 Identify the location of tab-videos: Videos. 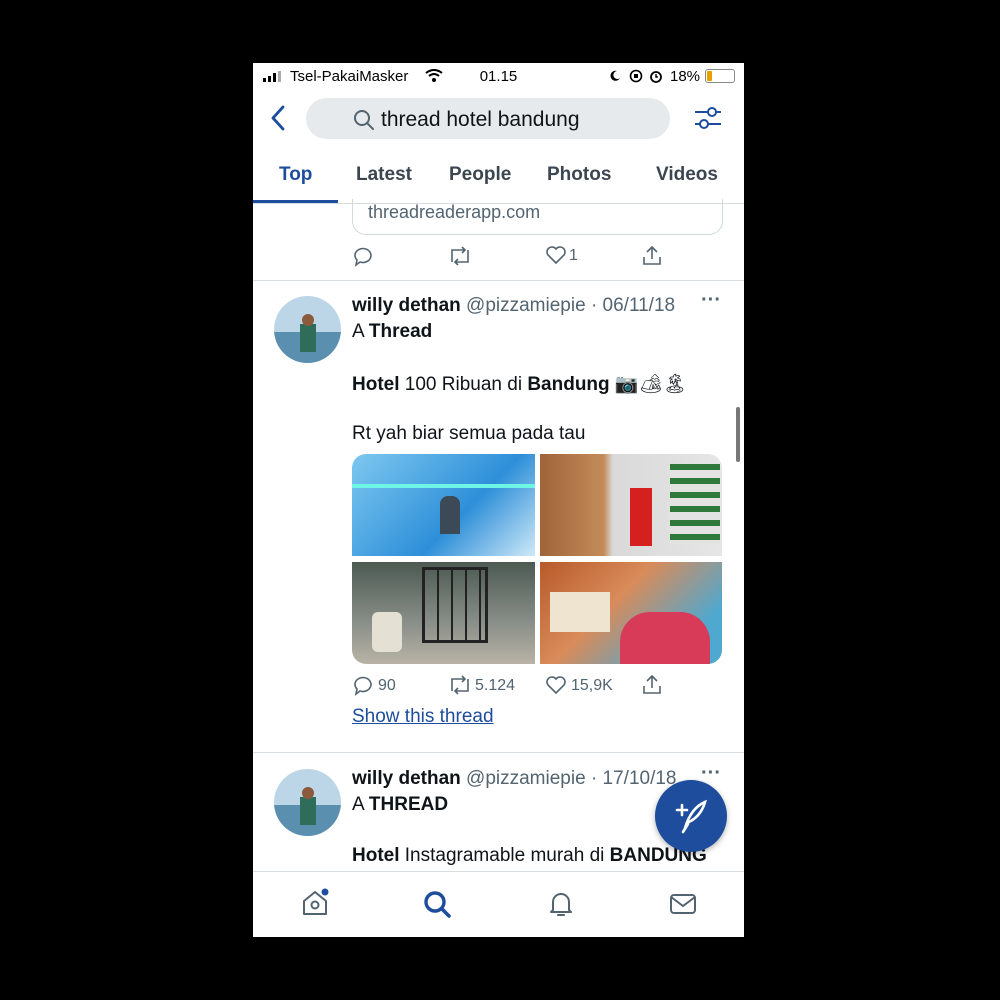
(687, 175).